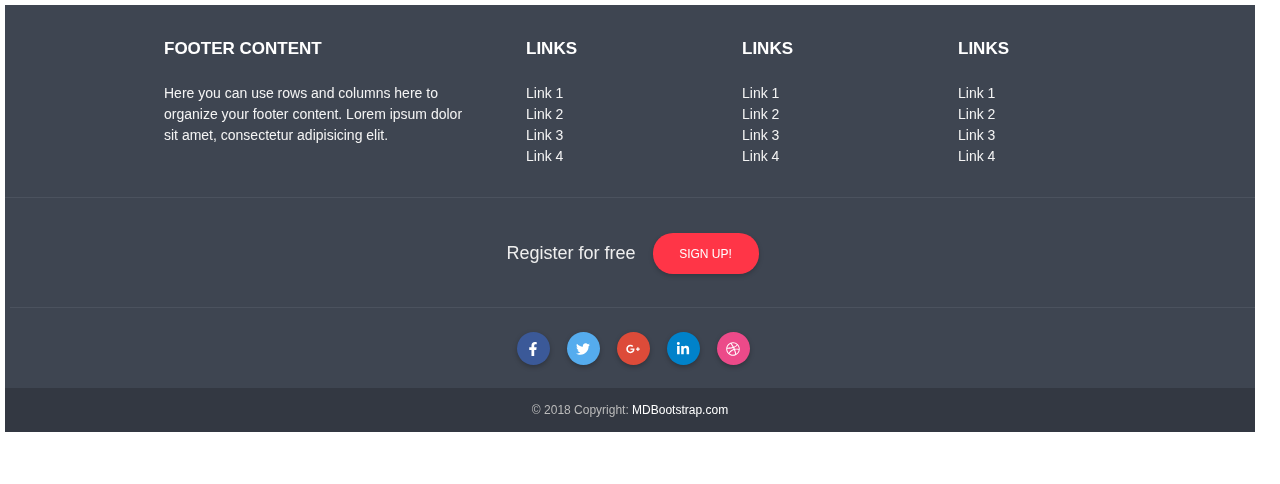 The image size is (1280, 484). Describe the element at coordinates (680, 410) in the screenshot. I see `copyright-link: MDBootstrap.com` at that location.